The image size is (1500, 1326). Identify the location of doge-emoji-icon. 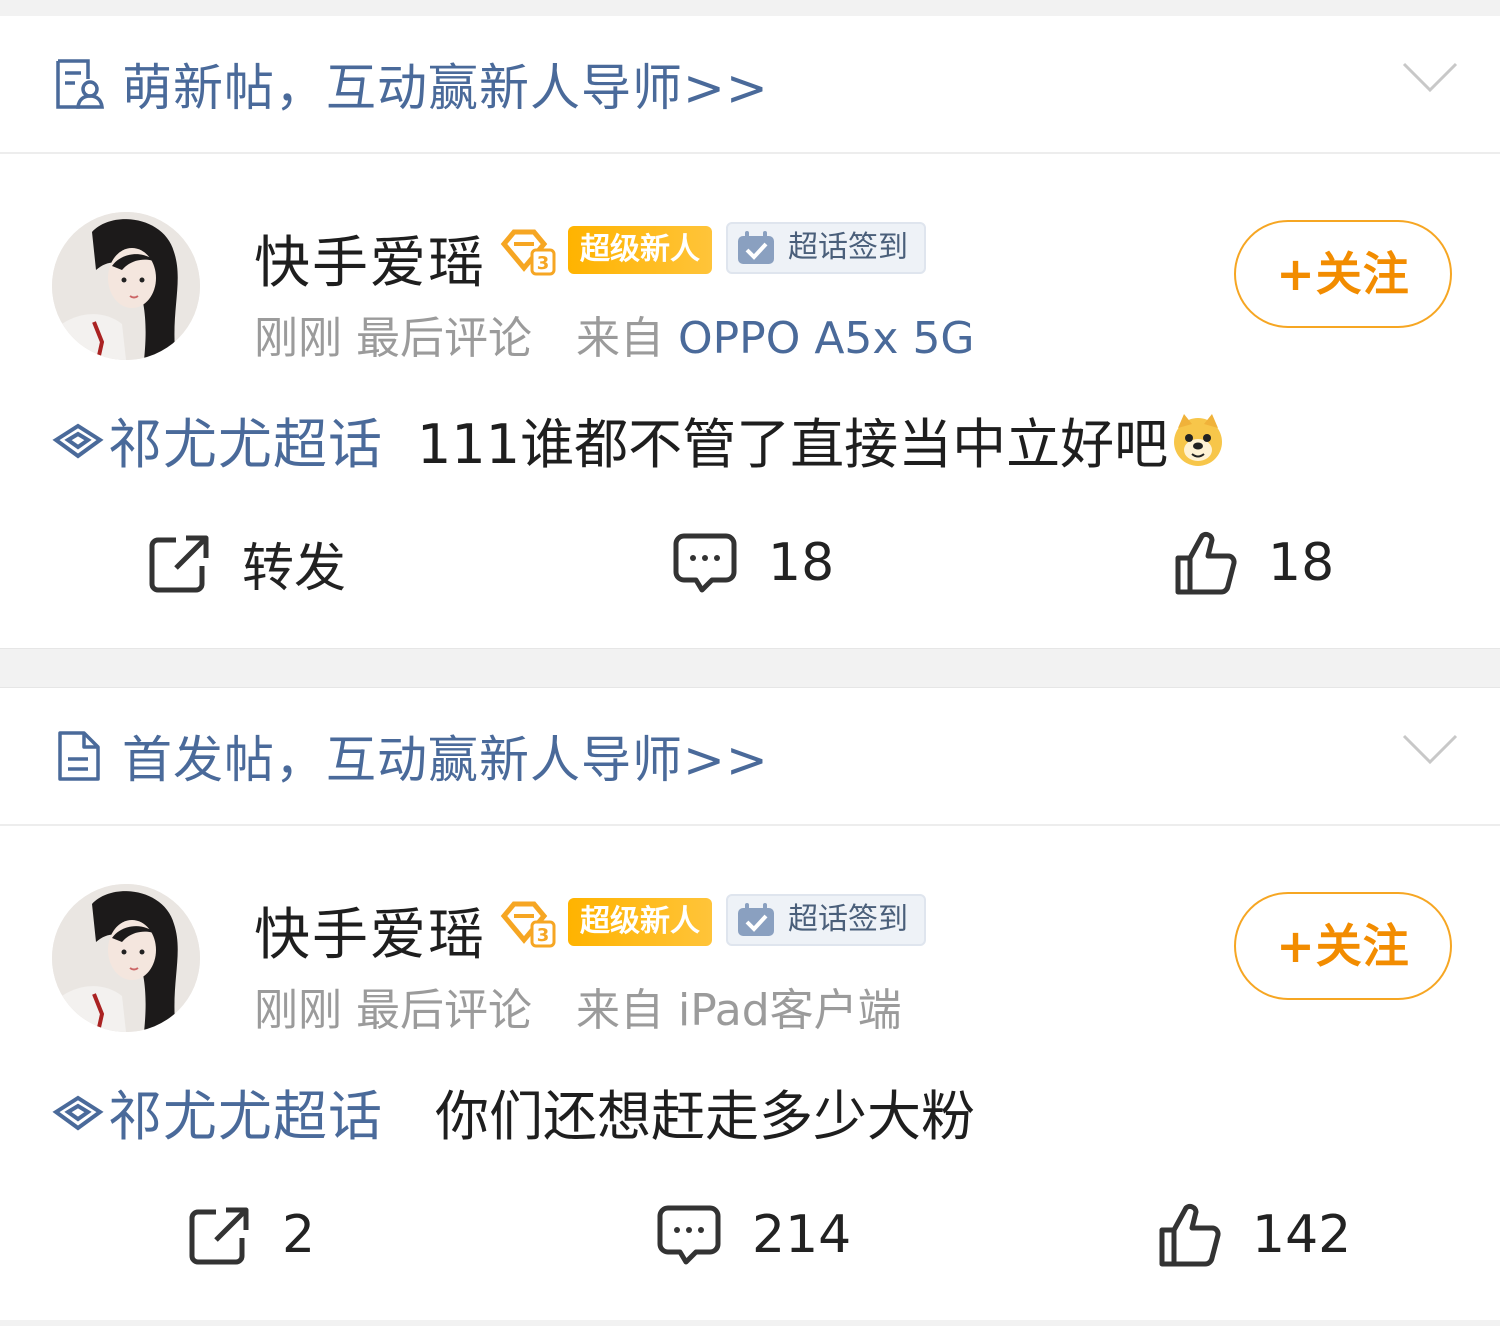
(1198, 439).